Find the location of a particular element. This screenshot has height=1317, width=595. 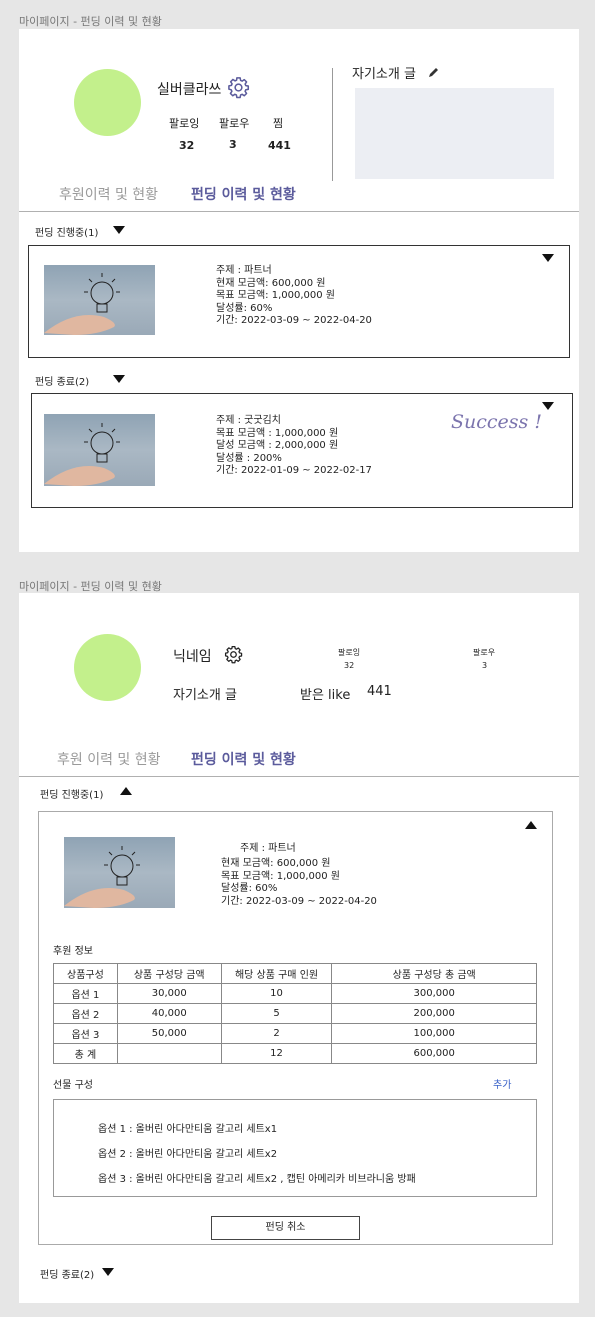

nickname: 닉네임 is located at coordinates (192, 657).